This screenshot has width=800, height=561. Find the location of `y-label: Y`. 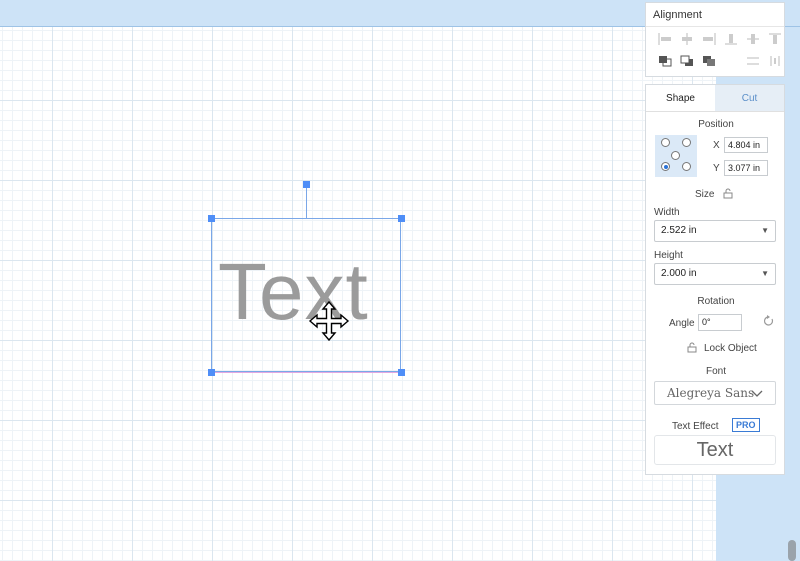

y-label: Y is located at coordinates (716, 168).